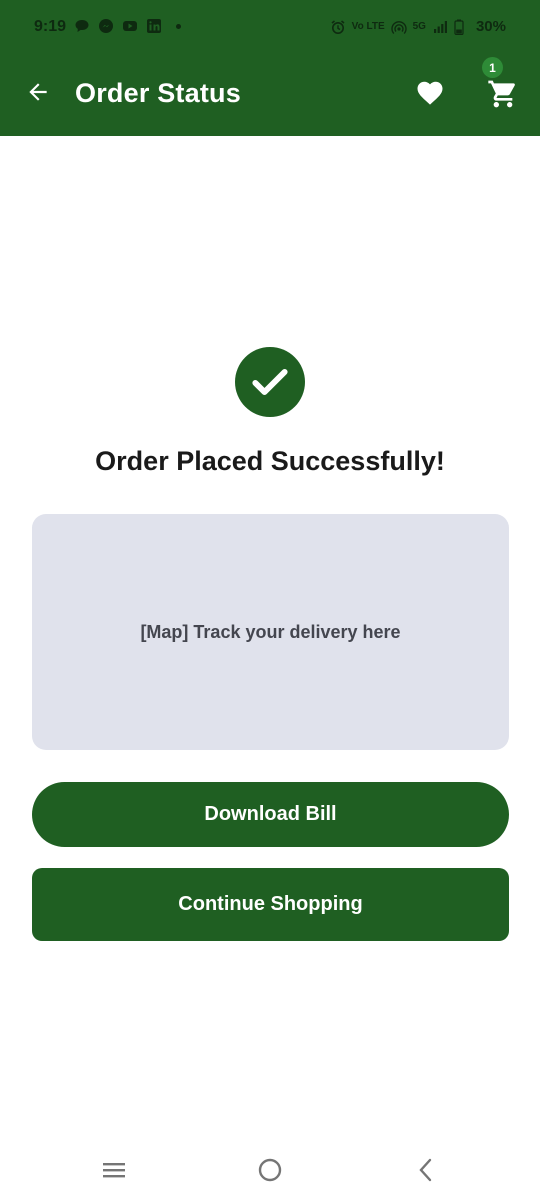 The height and width of the screenshot is (1200, 540). I want to click on notification-icons, so click(127, 26).